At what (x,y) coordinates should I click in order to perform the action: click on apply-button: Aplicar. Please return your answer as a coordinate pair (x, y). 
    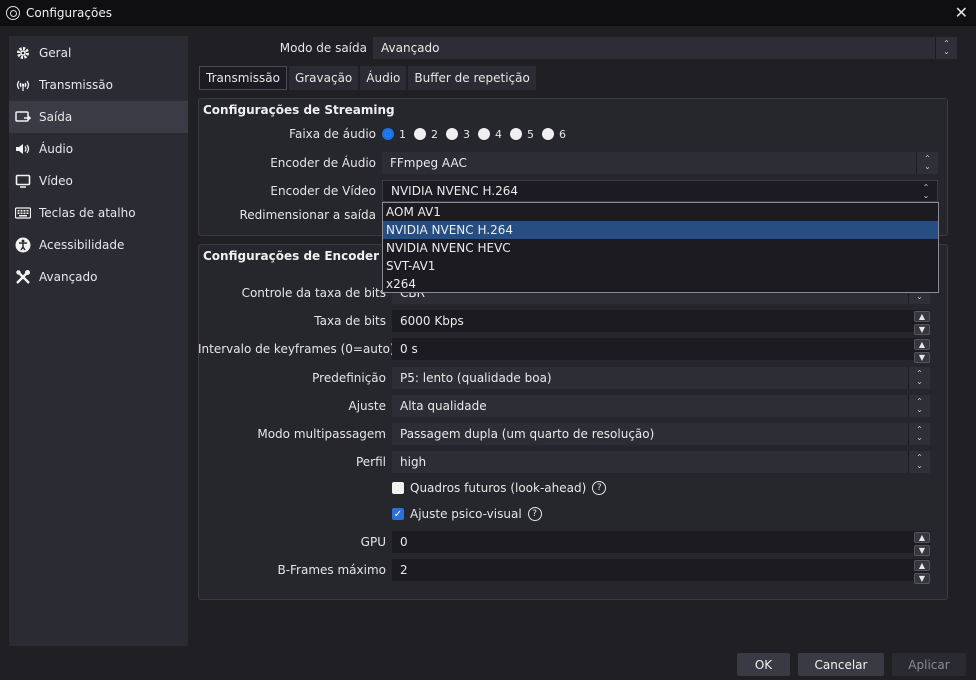
    Looking at the image, I should click on (929, 664).